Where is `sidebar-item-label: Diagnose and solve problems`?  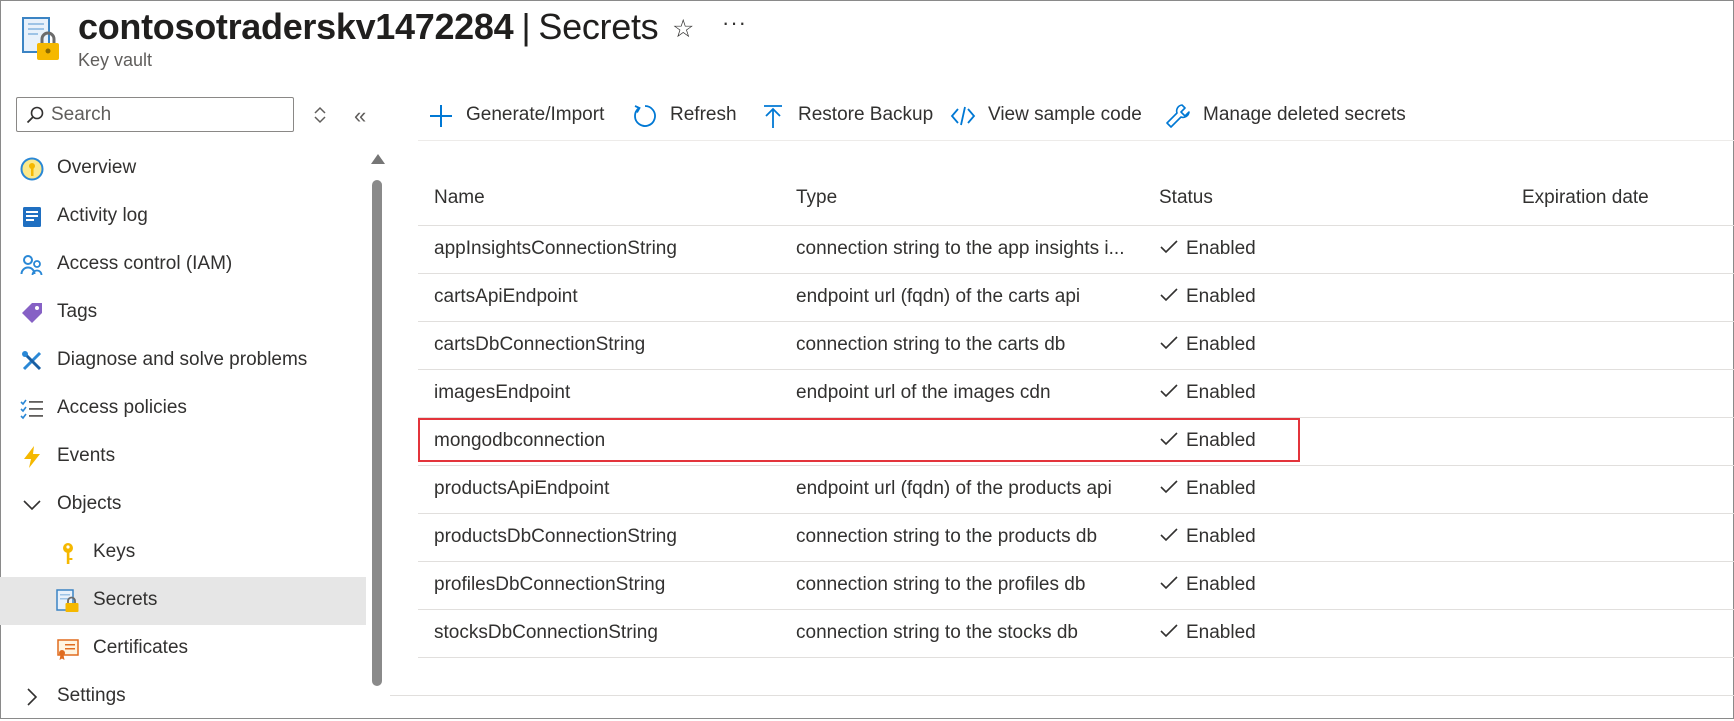
sidebar-item-label: Diagnose and solve problems is located at coordinates (182, 359).